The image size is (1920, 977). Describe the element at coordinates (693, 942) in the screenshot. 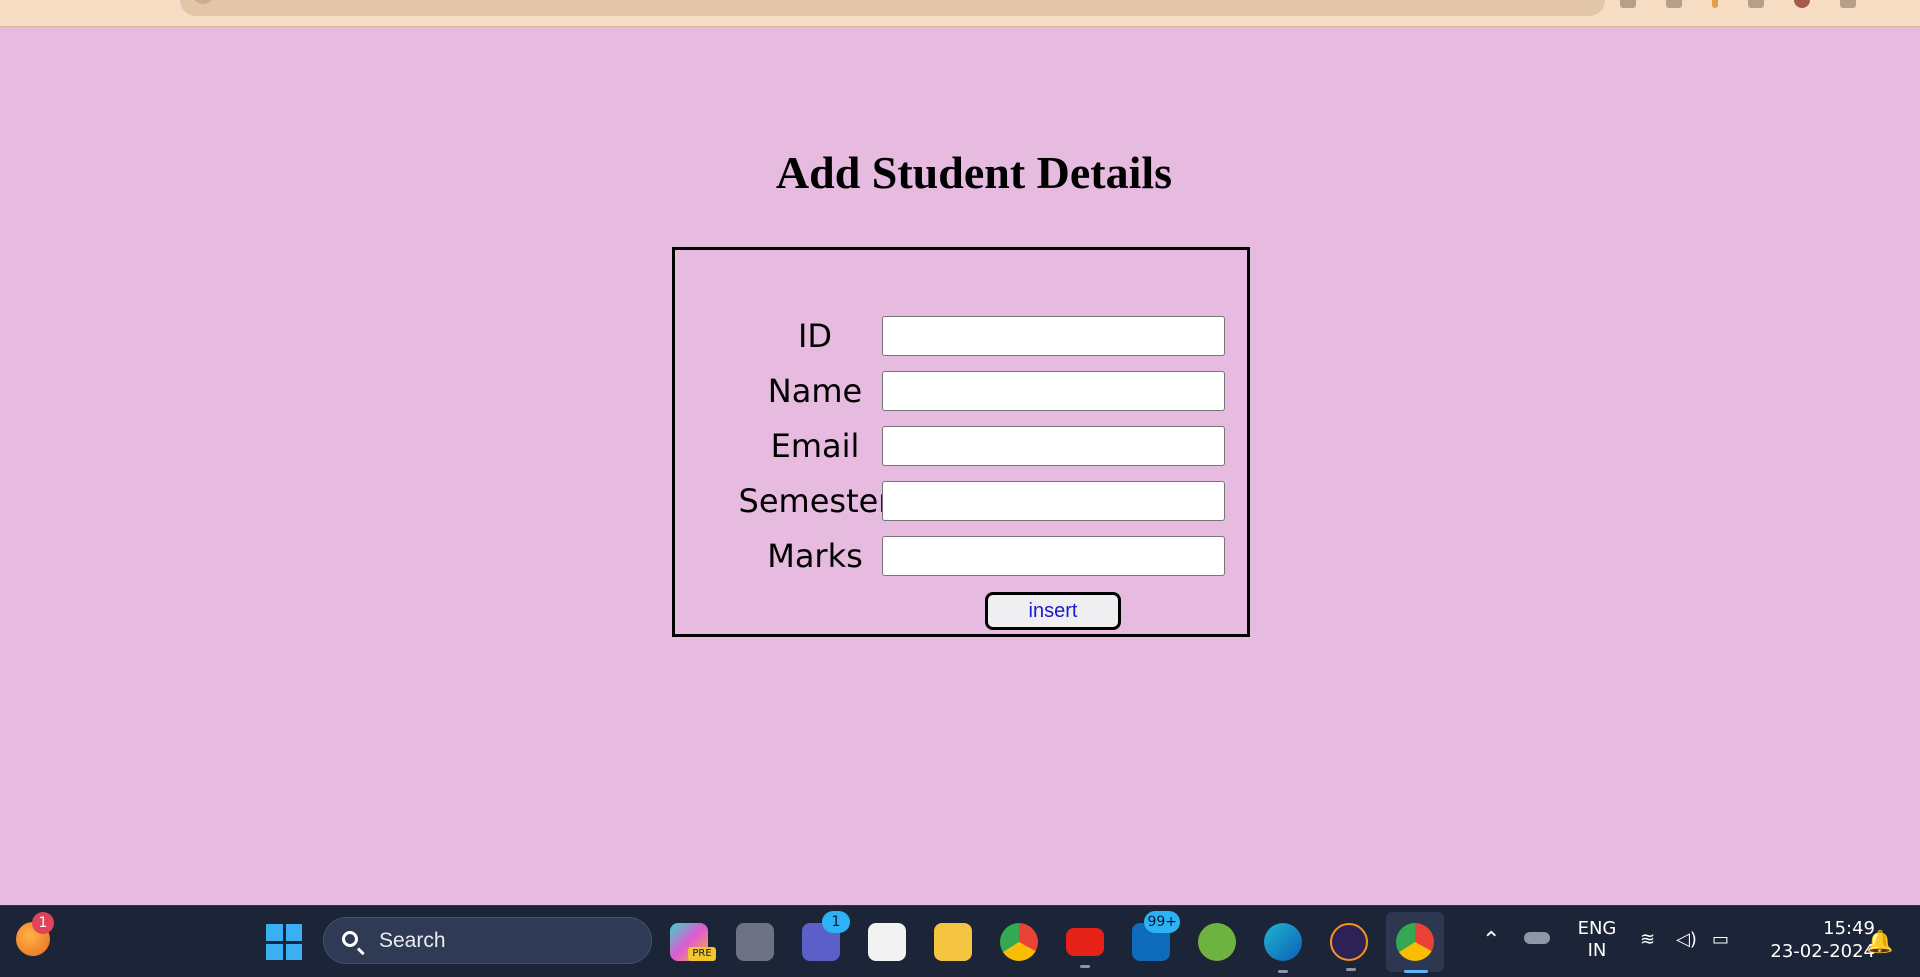

I see `copilot-icon: PRE` at that location.